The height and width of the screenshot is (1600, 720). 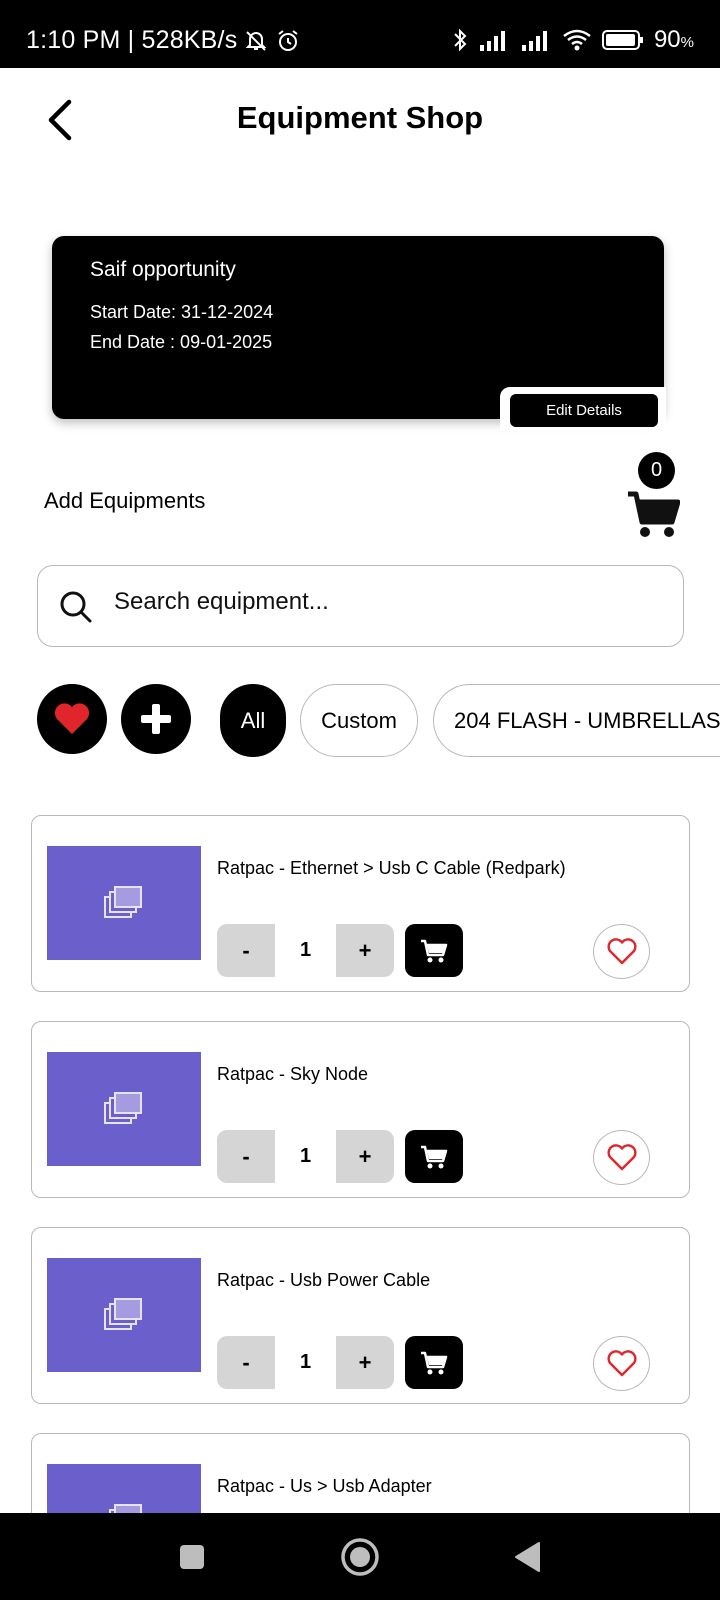 I want to click on recent-apps-button, so click(x=192, y=1557).